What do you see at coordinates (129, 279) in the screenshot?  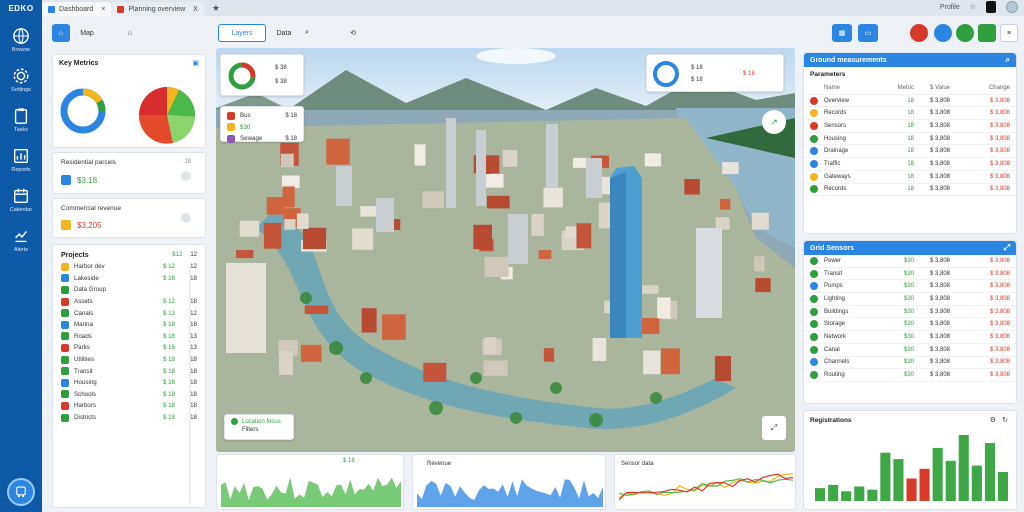 I see `list-item: Lakeside $ 18 18` at bounding box center [129, 279].